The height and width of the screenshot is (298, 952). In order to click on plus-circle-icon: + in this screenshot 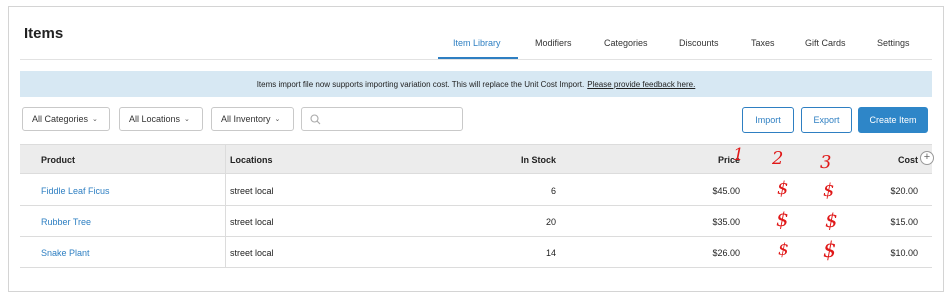, I will do `click(927, 158)`.